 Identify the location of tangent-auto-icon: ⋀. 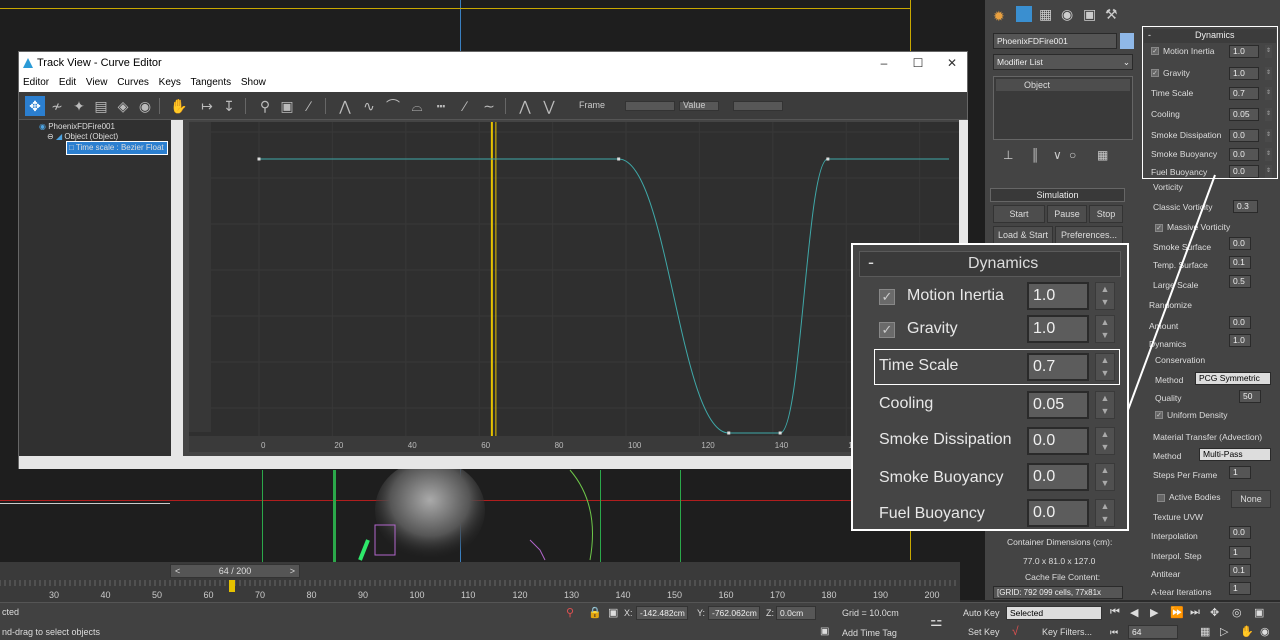
(345, 106).